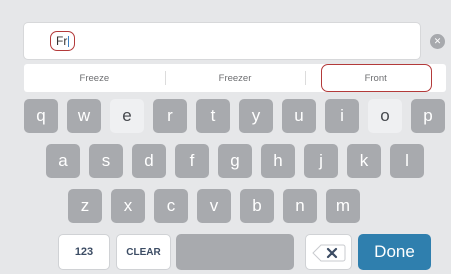 The image size is (451, 274). I want to click on suggestion-label: Freeze, so click(94, 78).